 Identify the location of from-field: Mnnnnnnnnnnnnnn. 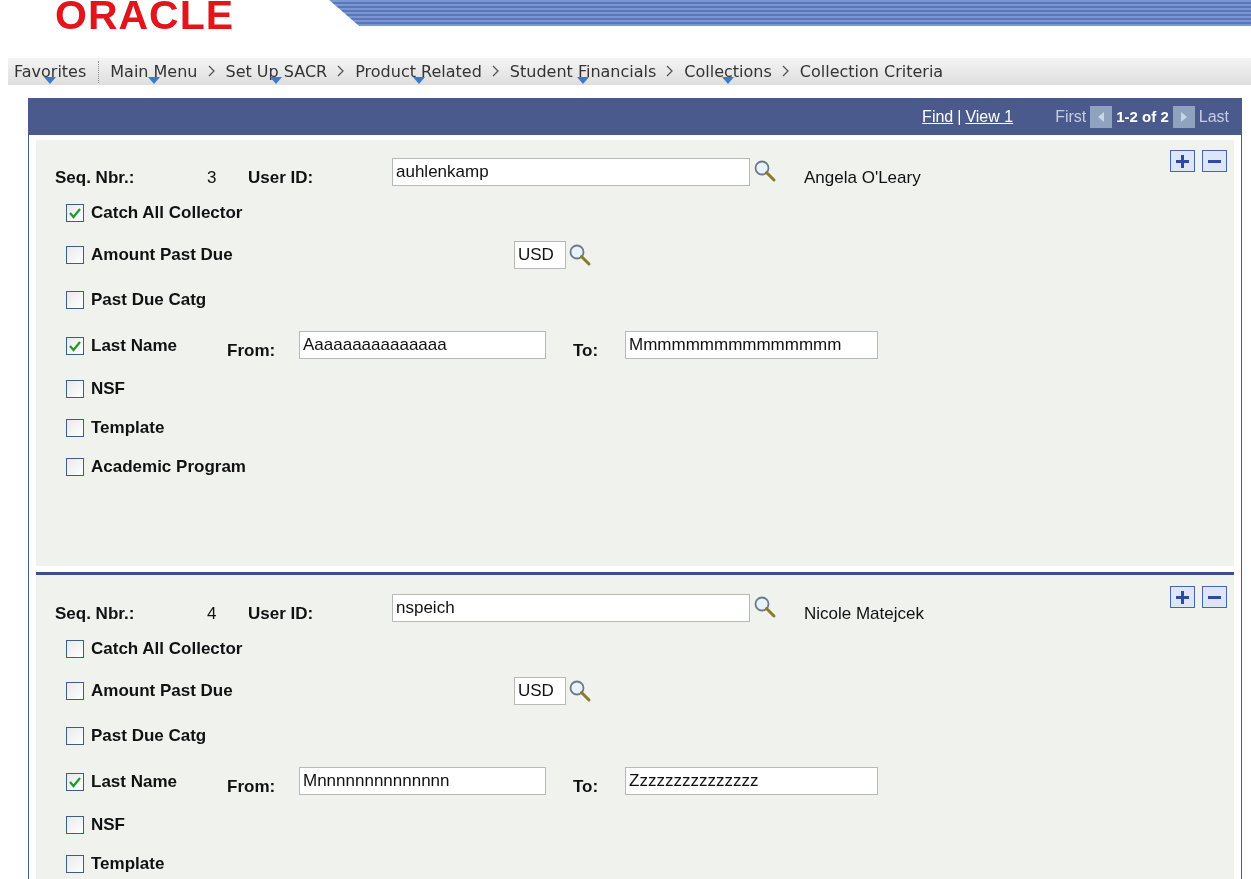
(422, 780).